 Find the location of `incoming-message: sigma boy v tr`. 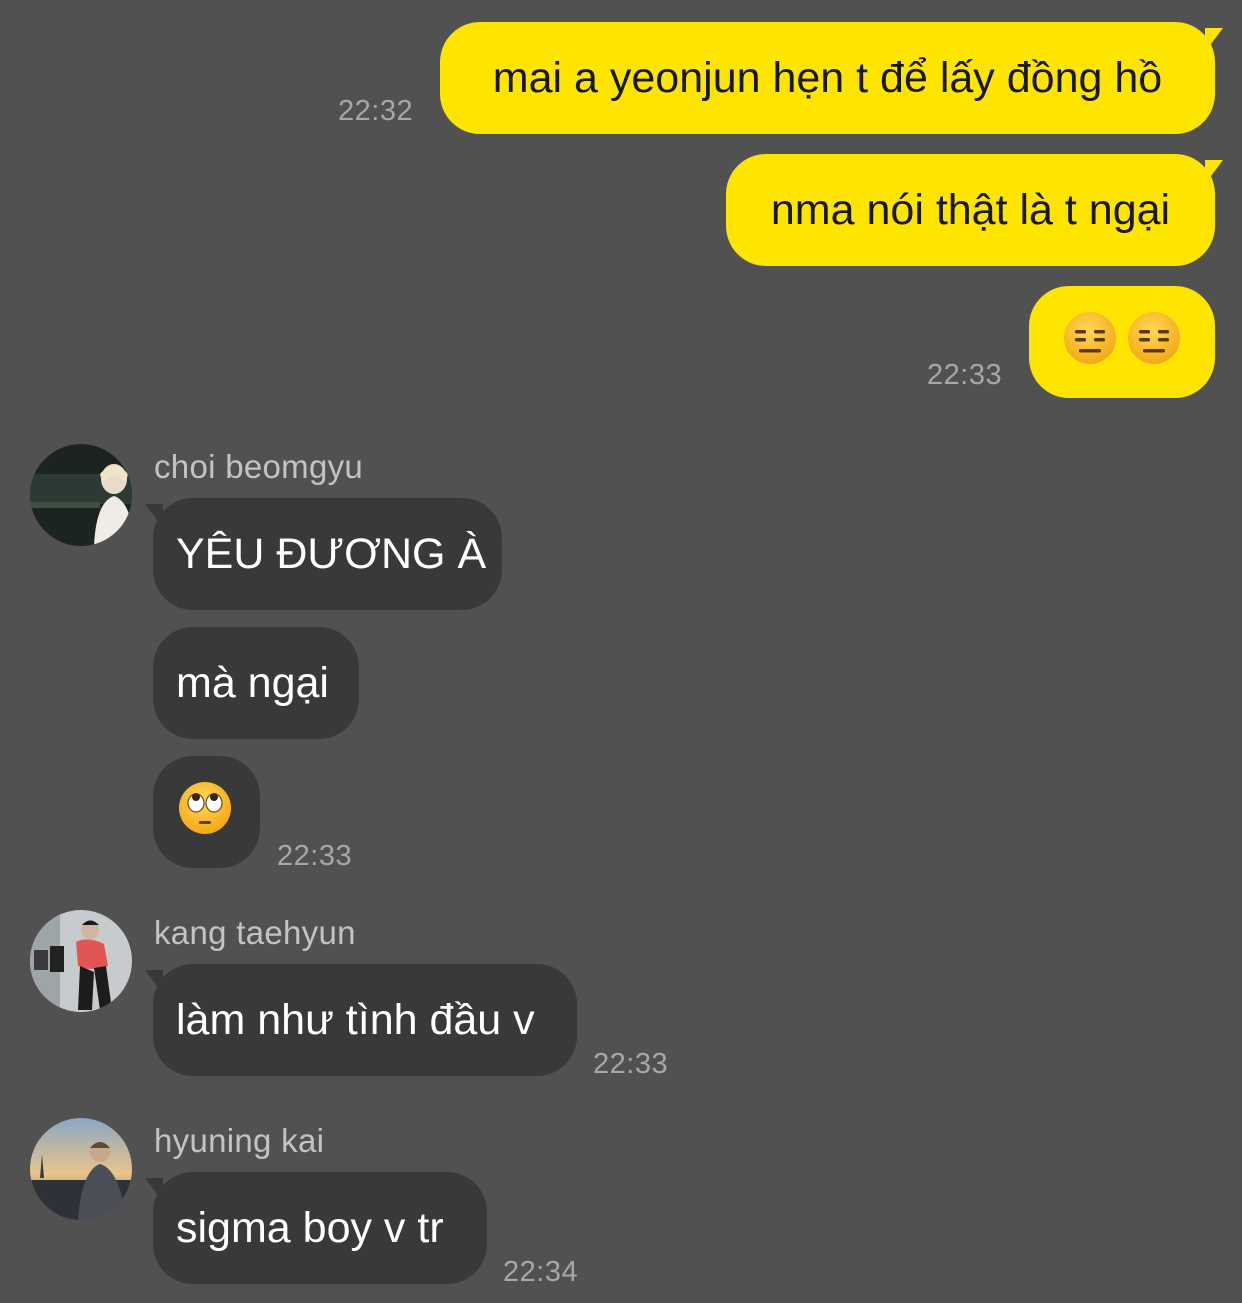

incoming-message: sigma boy v tr is located at coordinates (320, 1228).